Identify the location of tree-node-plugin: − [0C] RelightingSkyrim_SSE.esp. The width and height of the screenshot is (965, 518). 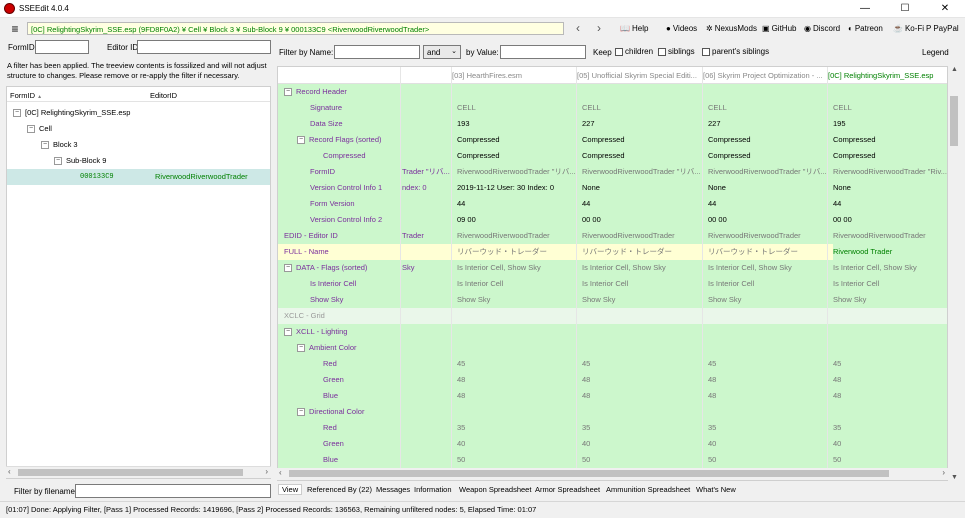
(138, 113).